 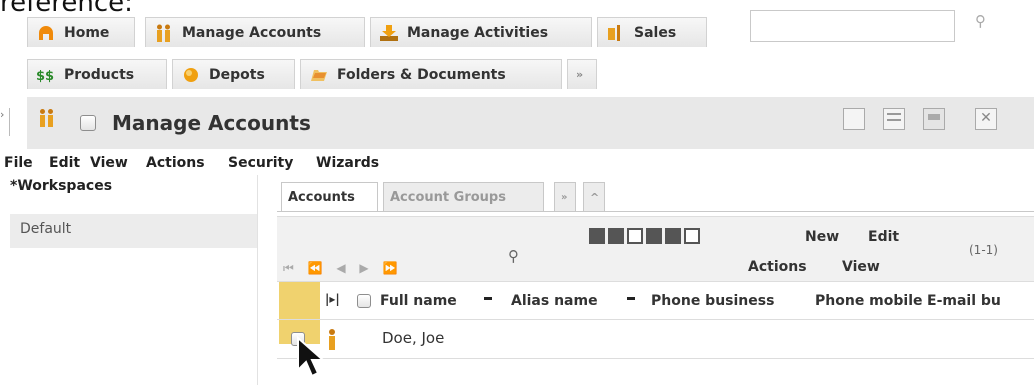 What do you see at coordinates (46, 33) in the screenshot?
I see `home-icon` at bounding box center [46, 33].